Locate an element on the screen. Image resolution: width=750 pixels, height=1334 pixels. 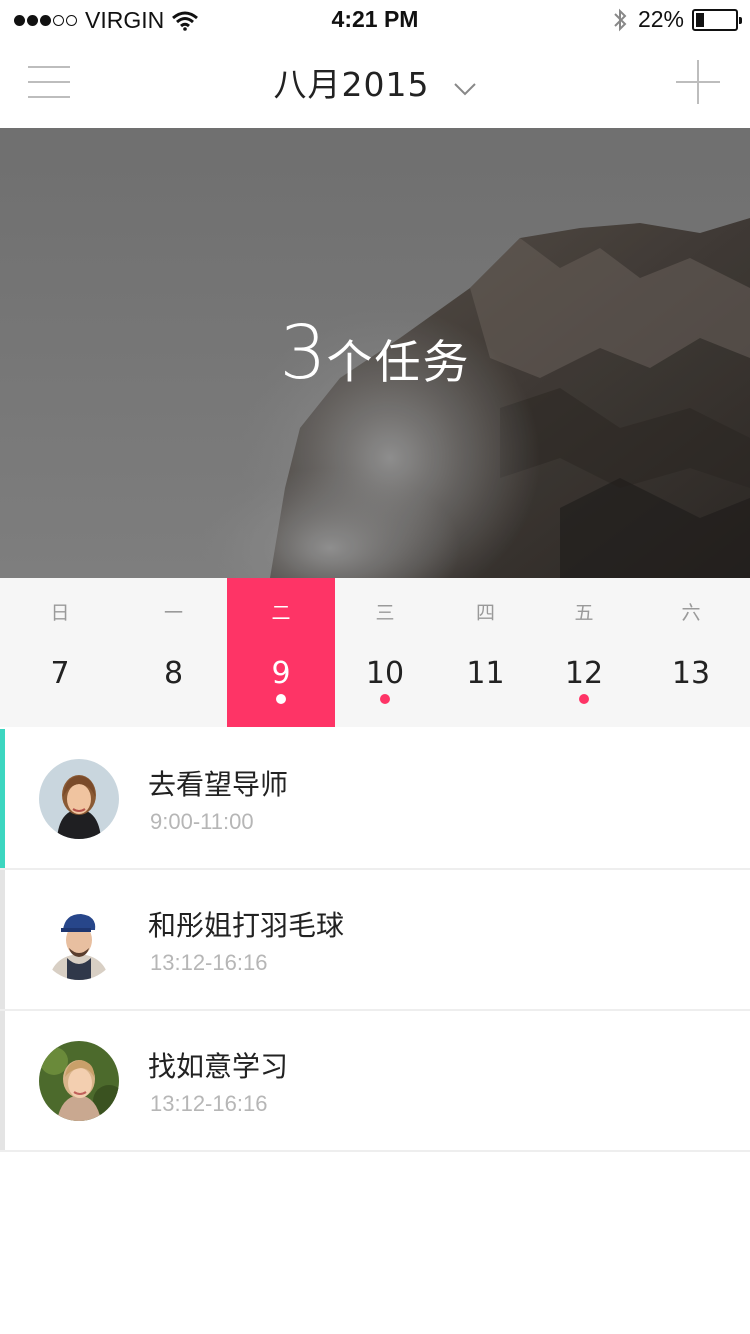
battery-icon is located at coordinates (717, 19).